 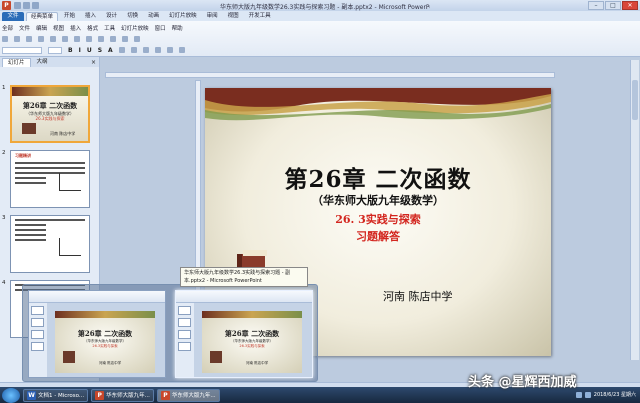 I want to click on slide-school-text: 河南 陈店中学, so click(x=418, y=296).